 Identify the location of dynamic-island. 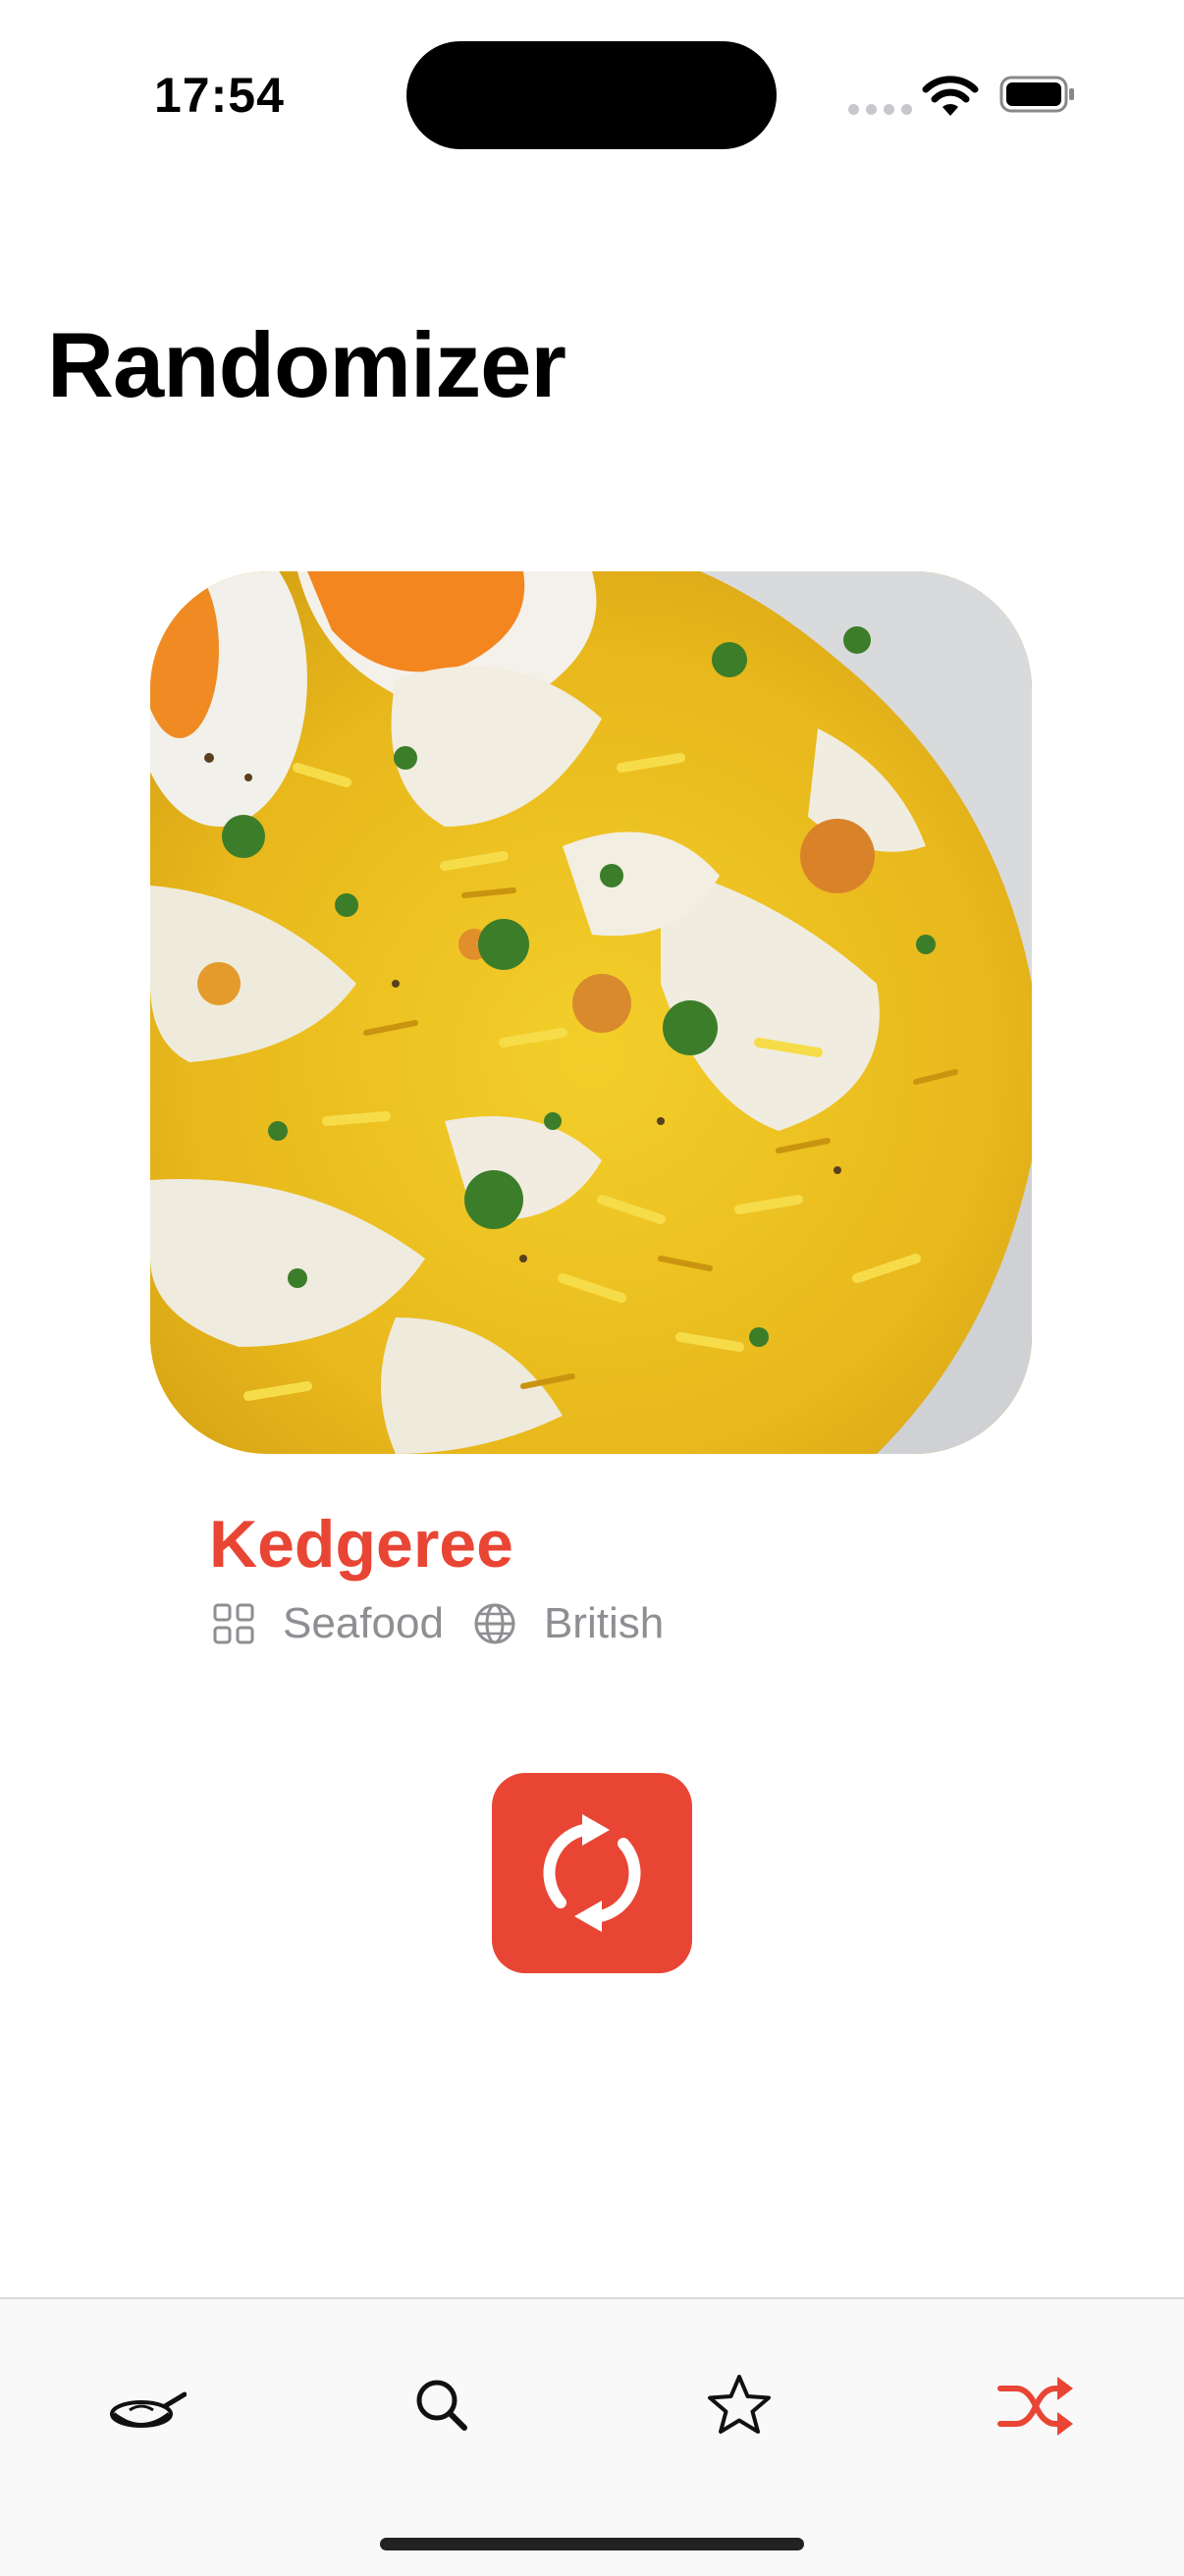
(591, 95).